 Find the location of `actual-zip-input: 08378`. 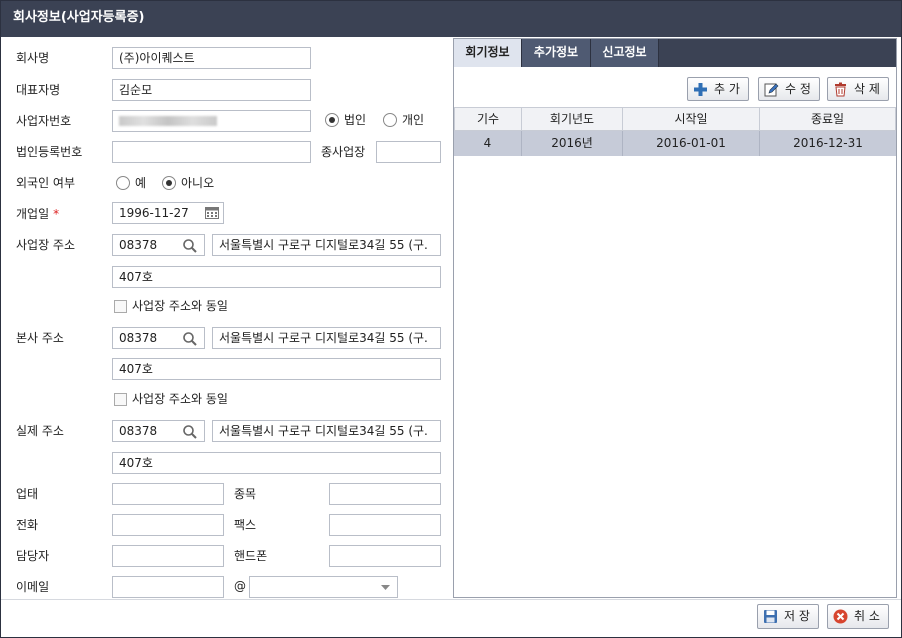

actual-zip-input: 08378 is located at coordinates (158, 431).